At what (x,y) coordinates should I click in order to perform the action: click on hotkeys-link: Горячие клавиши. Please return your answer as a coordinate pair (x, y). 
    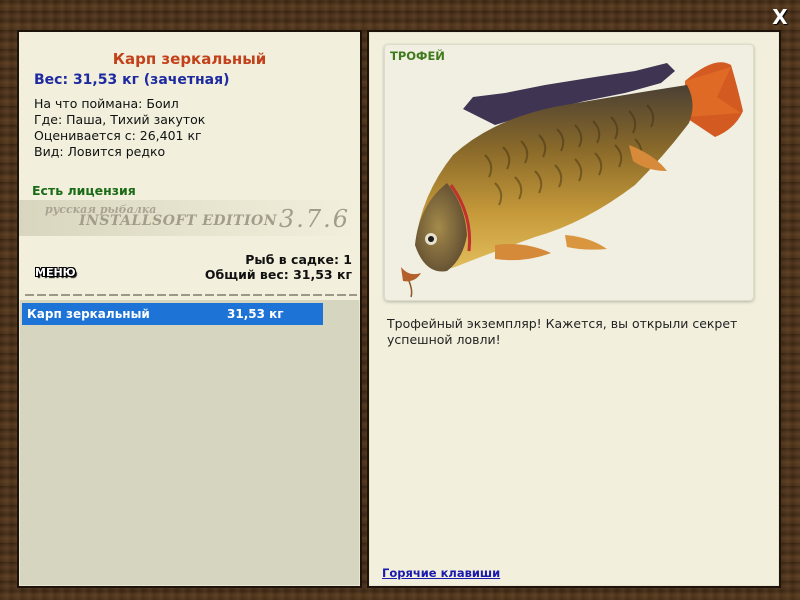
    Looking at the image, I should click on (441, 573).